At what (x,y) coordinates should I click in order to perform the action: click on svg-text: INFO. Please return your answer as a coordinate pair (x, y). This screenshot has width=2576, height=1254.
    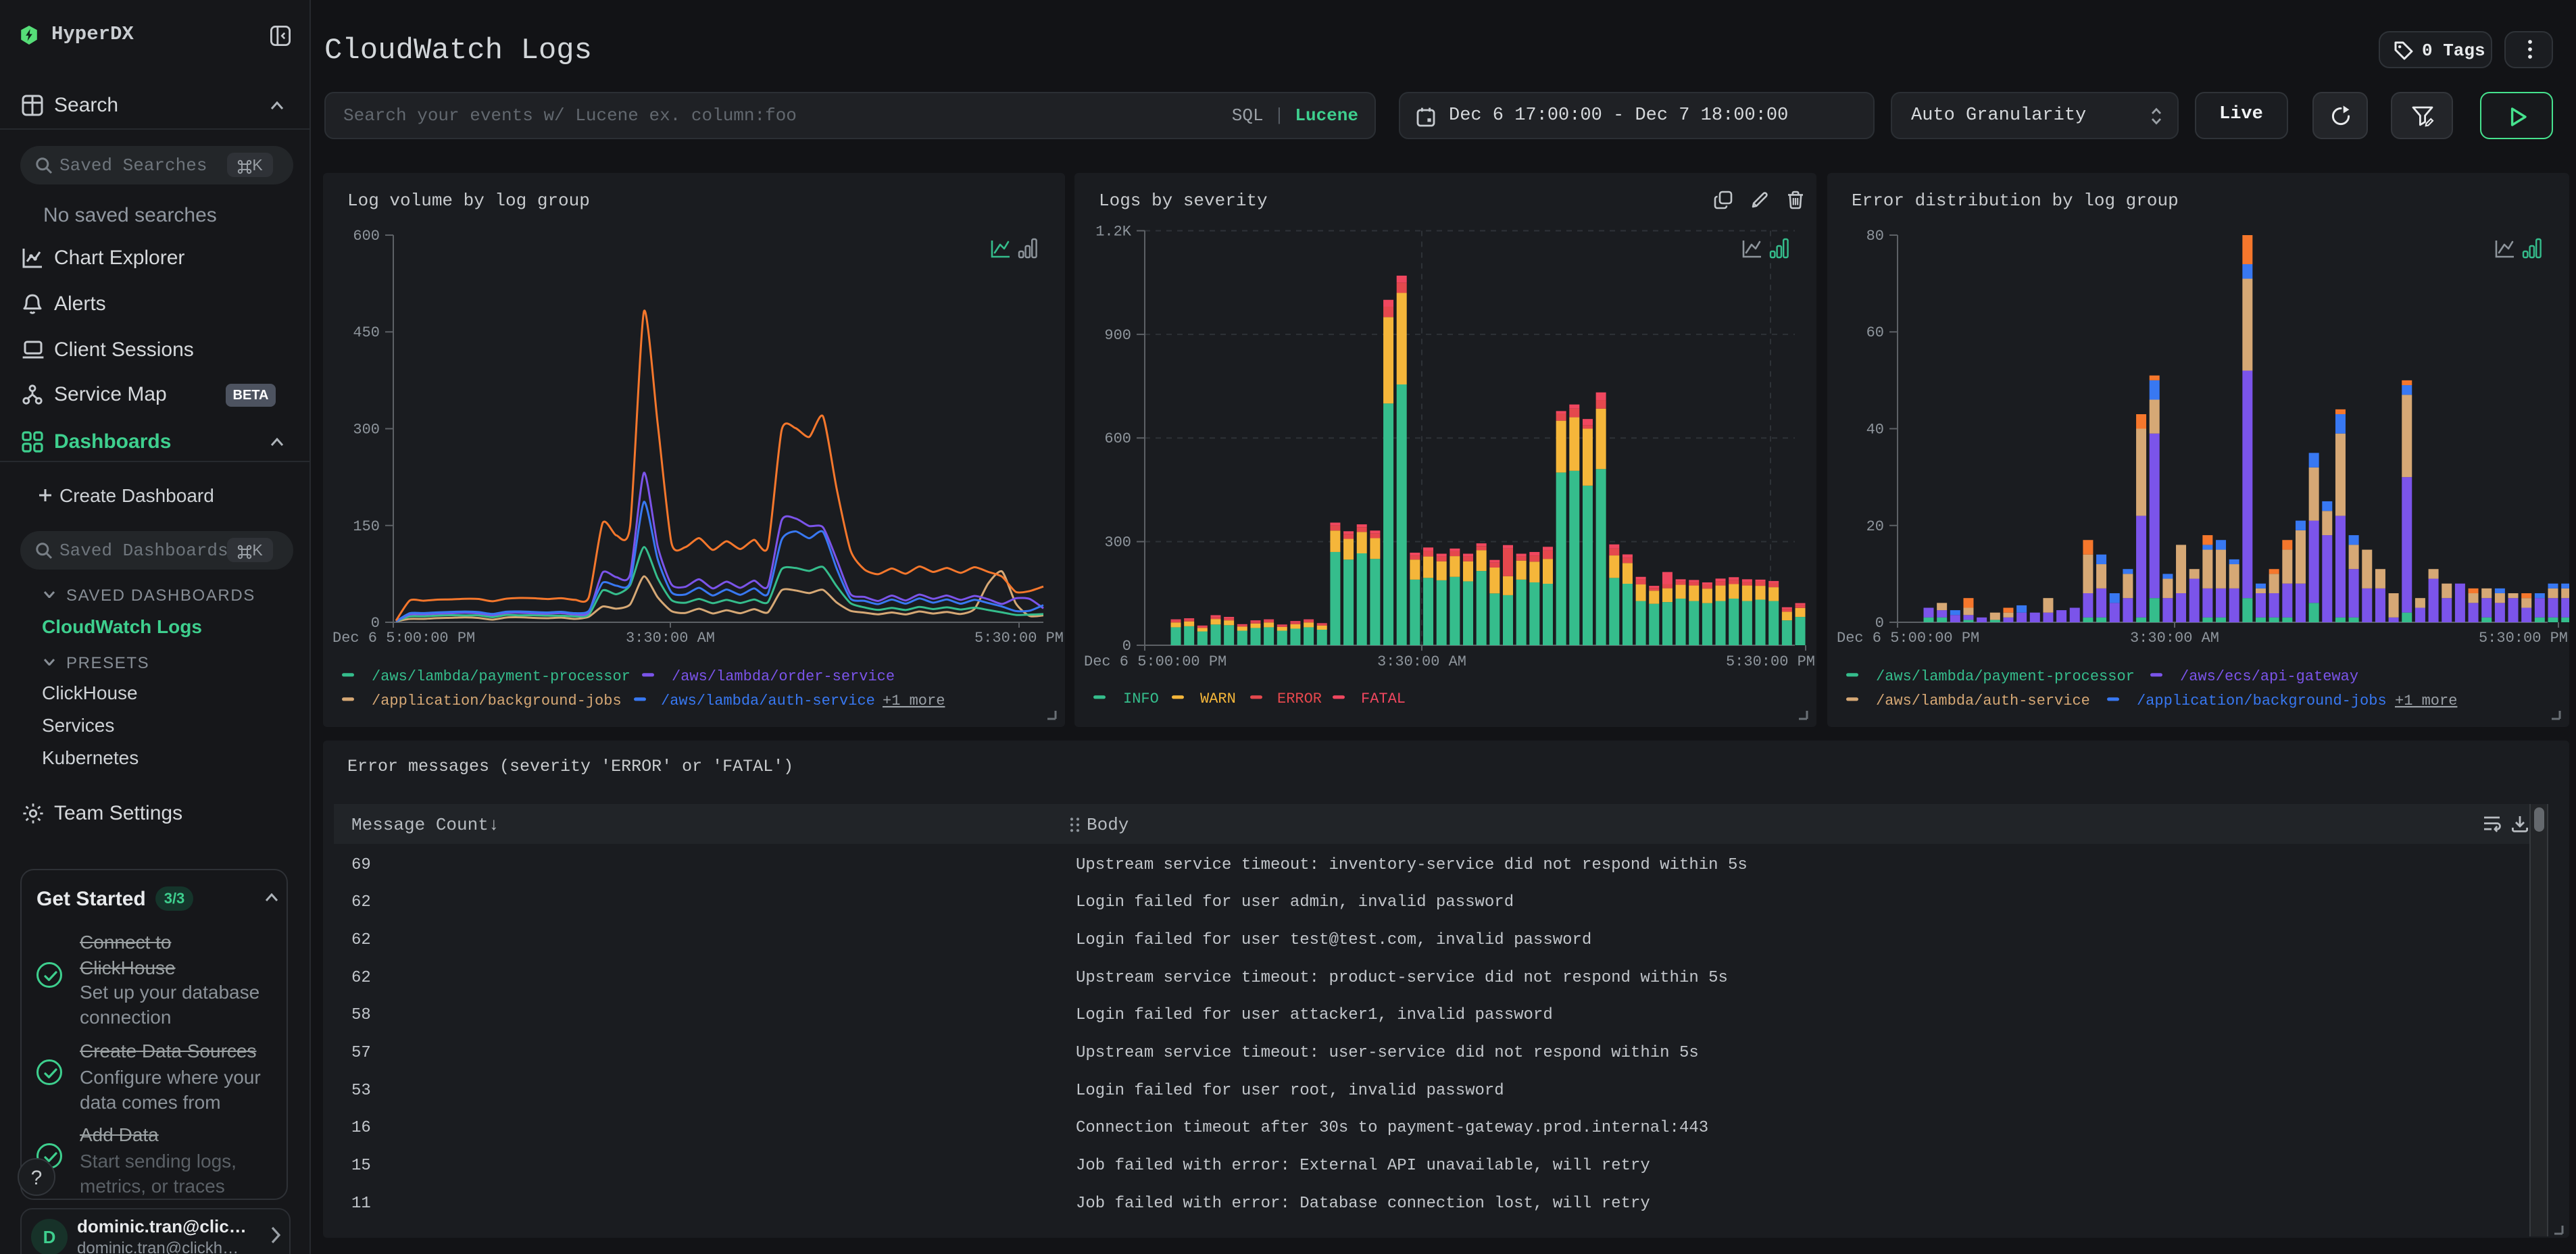
    Looking at the image, I should click on (1141, 699).